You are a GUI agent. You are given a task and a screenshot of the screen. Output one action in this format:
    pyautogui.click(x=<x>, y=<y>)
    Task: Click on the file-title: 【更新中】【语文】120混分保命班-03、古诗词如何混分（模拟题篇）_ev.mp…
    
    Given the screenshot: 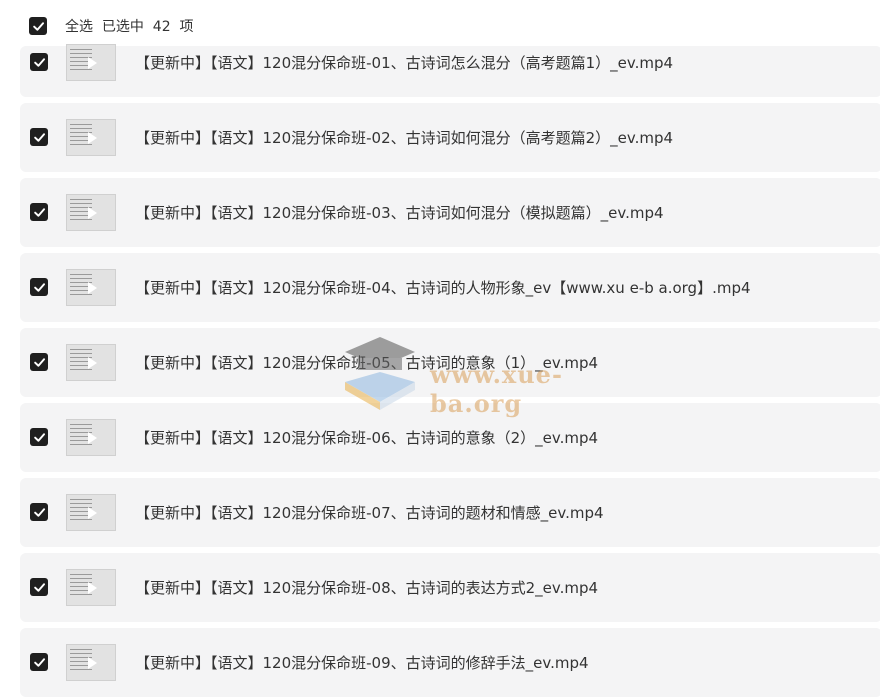 What is the action you would take?
    pyautogui.click(x=399, y=212)
    